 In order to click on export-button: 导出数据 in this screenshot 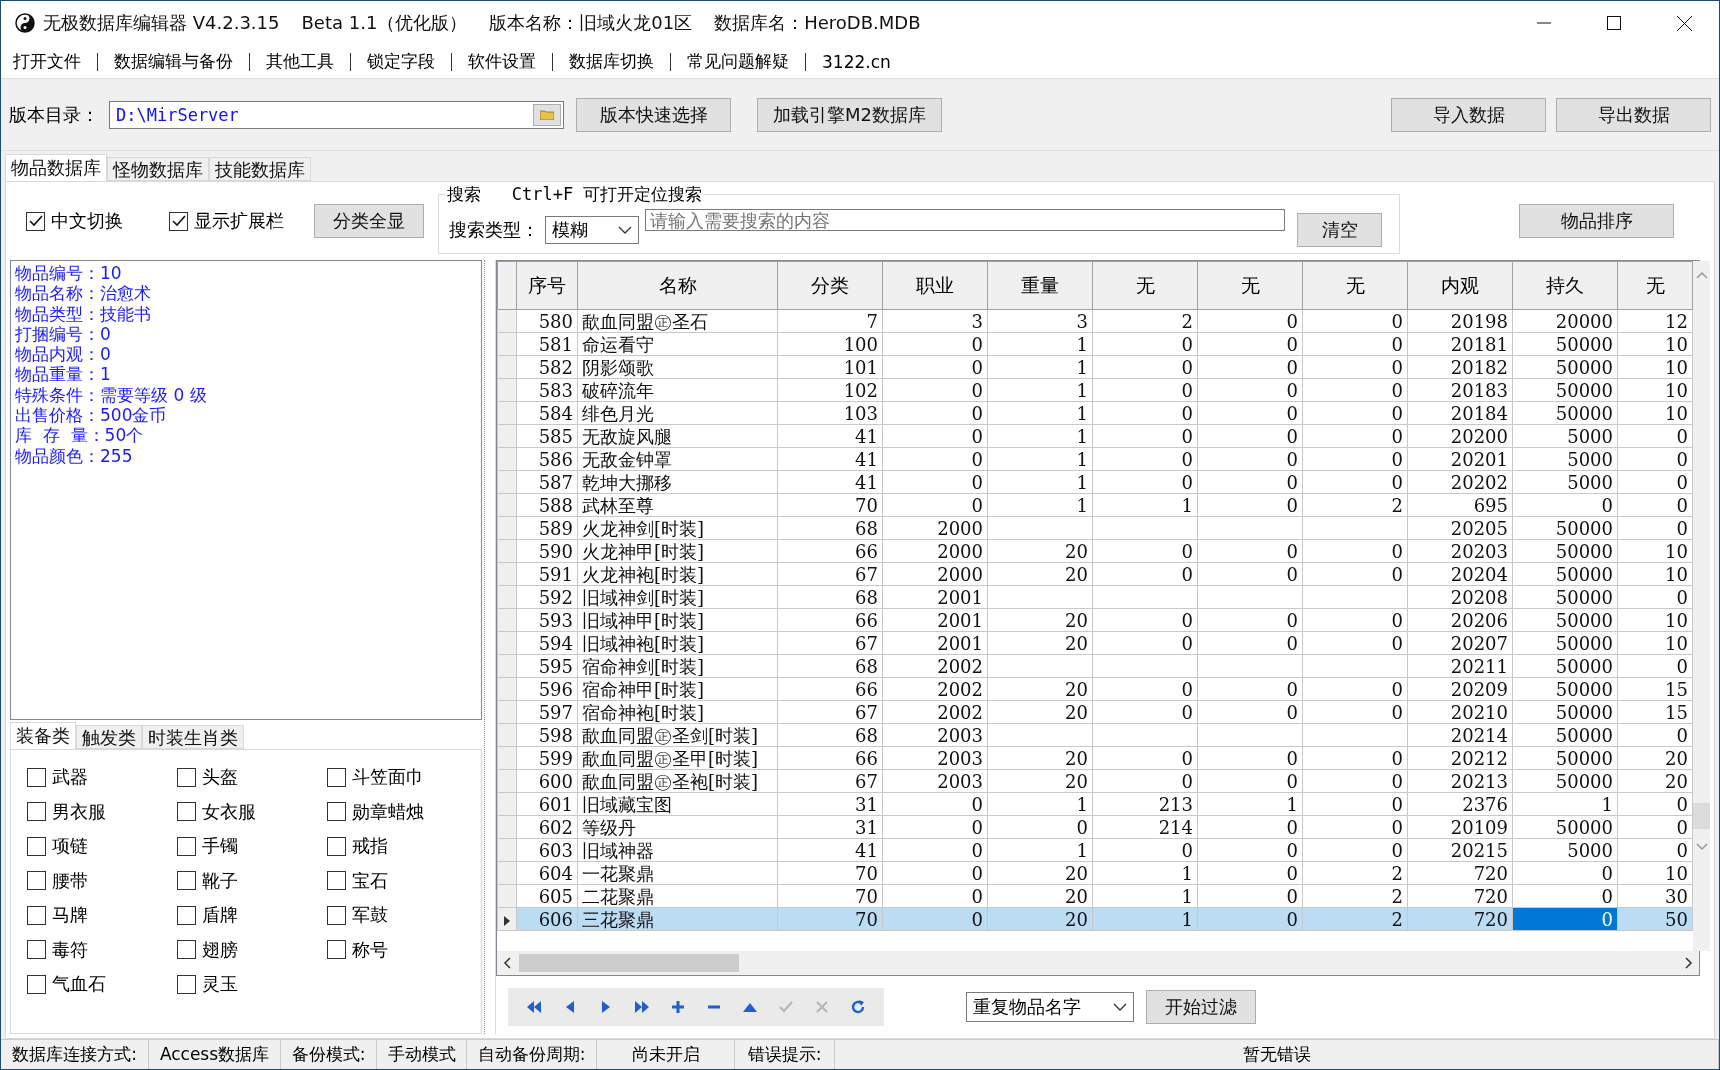, I will do `click(1633, 114)`.